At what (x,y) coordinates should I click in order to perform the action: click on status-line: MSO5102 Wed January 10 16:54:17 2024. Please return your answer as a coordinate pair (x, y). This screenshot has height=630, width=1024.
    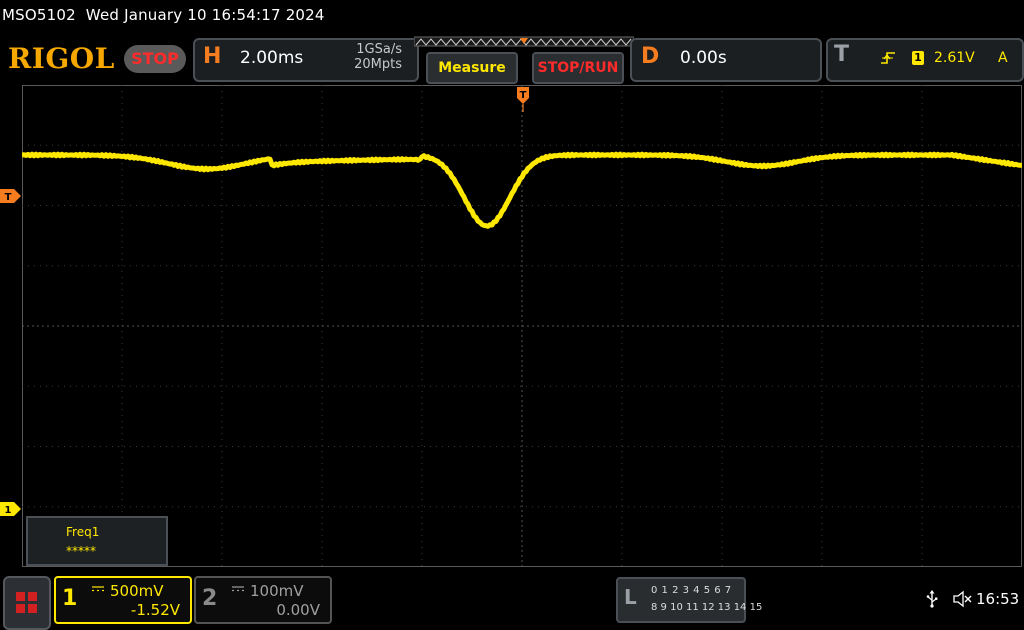
    Looking at the image, I should click on (163, 15).